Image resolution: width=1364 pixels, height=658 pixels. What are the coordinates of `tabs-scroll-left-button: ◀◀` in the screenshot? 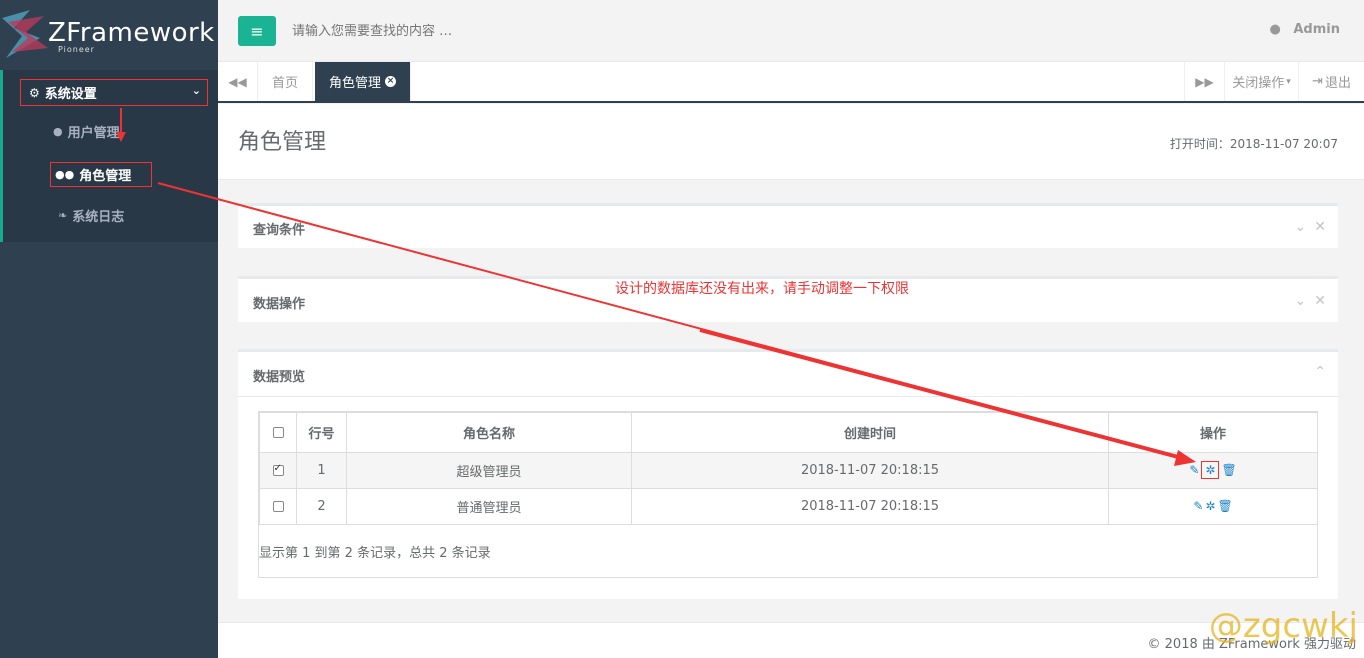 It's located at (238, 81).